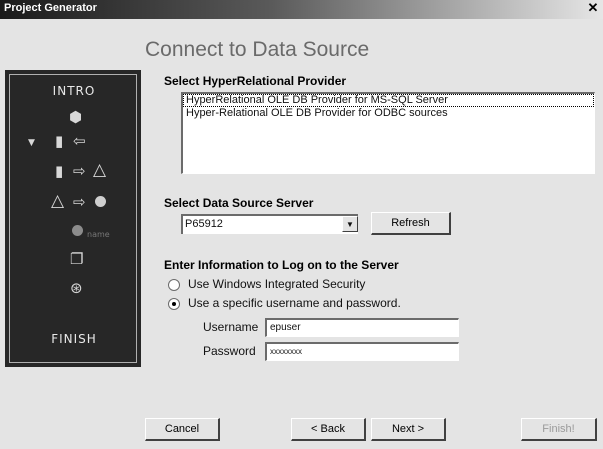  What do you see at coordinates (79, 141) in the screenshot?
I see `arrow-left-icon: ⇦` at bounding box center [79, 141].